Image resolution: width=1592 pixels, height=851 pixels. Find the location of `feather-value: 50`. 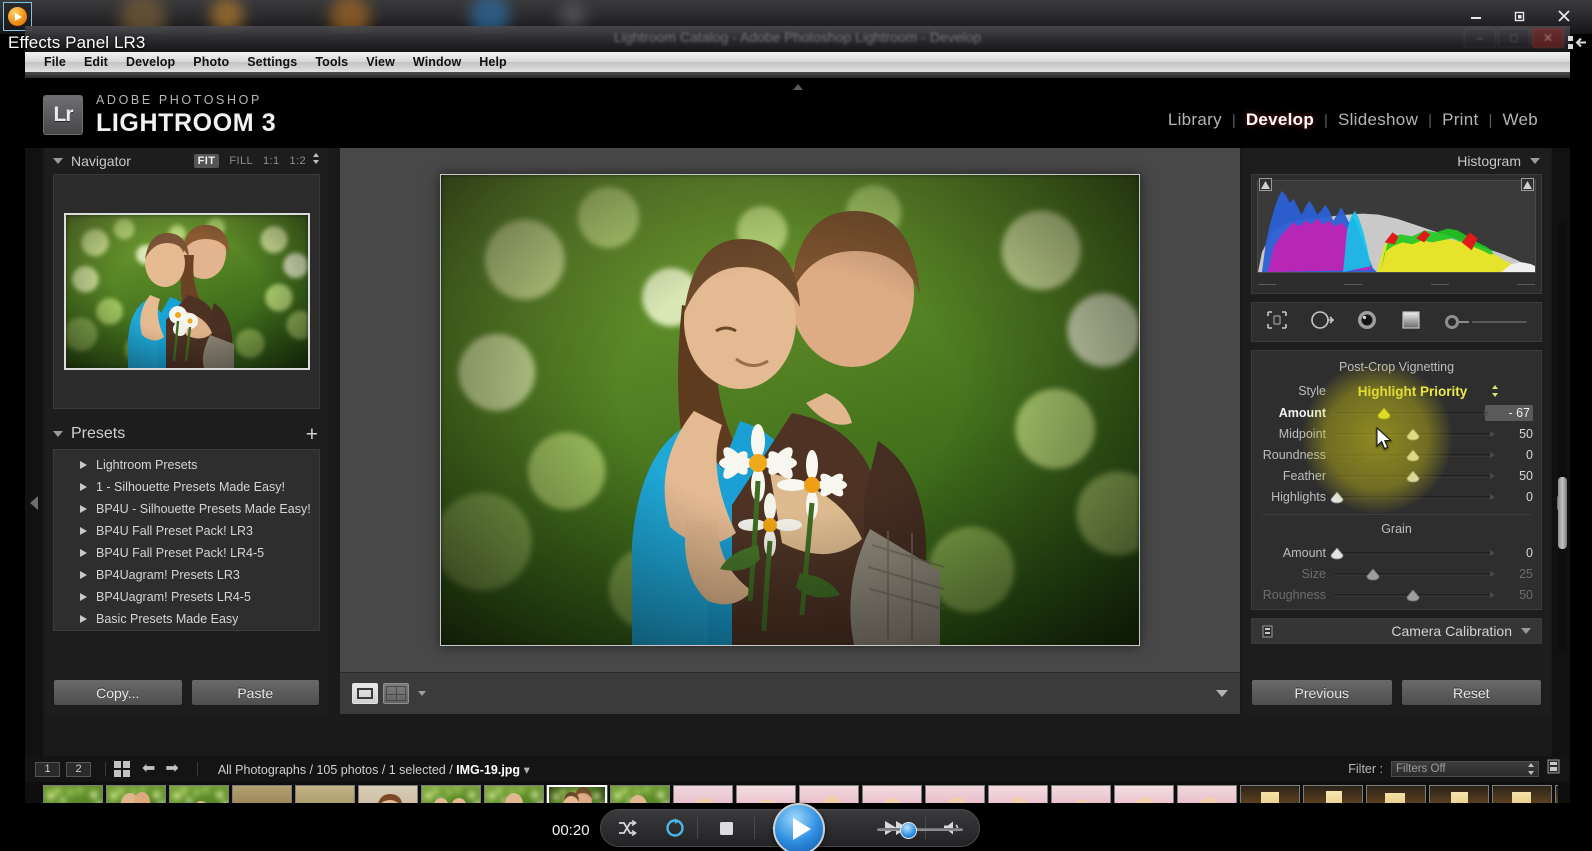

feather-value: 50 is located at coordinates (1512, 476).